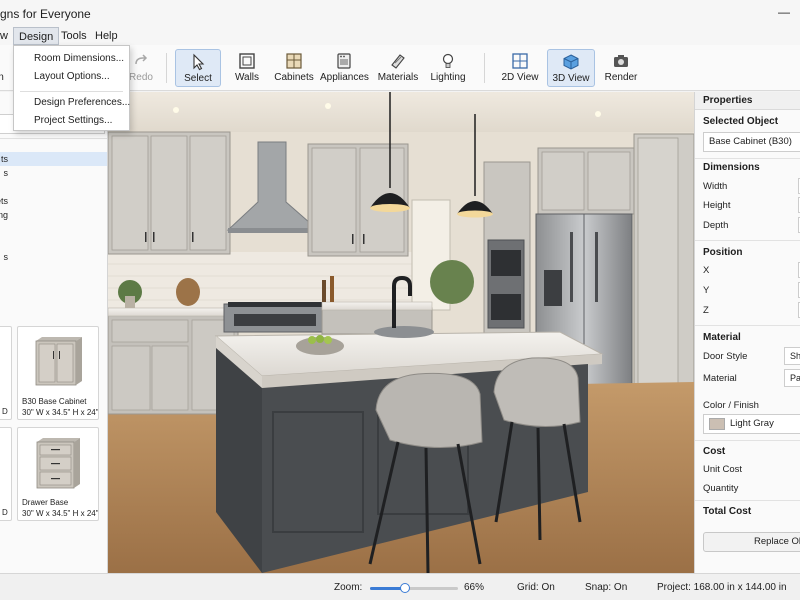  I want to click on tree-item: nets, so click(53, 201).